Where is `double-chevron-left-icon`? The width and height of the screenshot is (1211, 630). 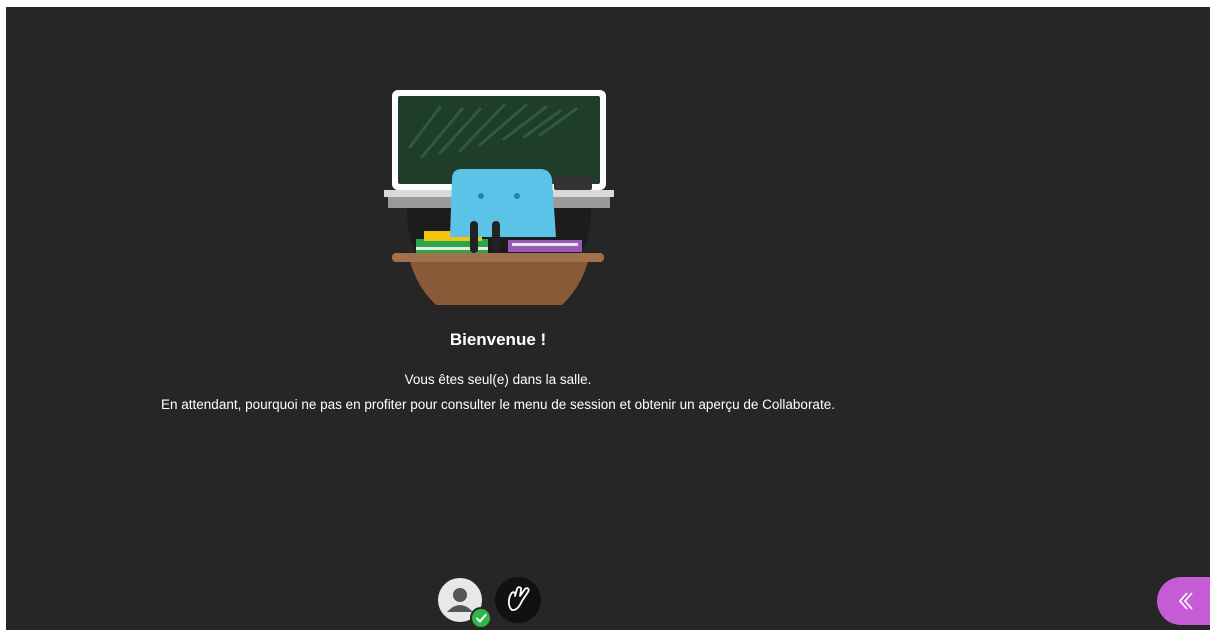
double-chevron-left-icon is located at coordinates (1185, 601).